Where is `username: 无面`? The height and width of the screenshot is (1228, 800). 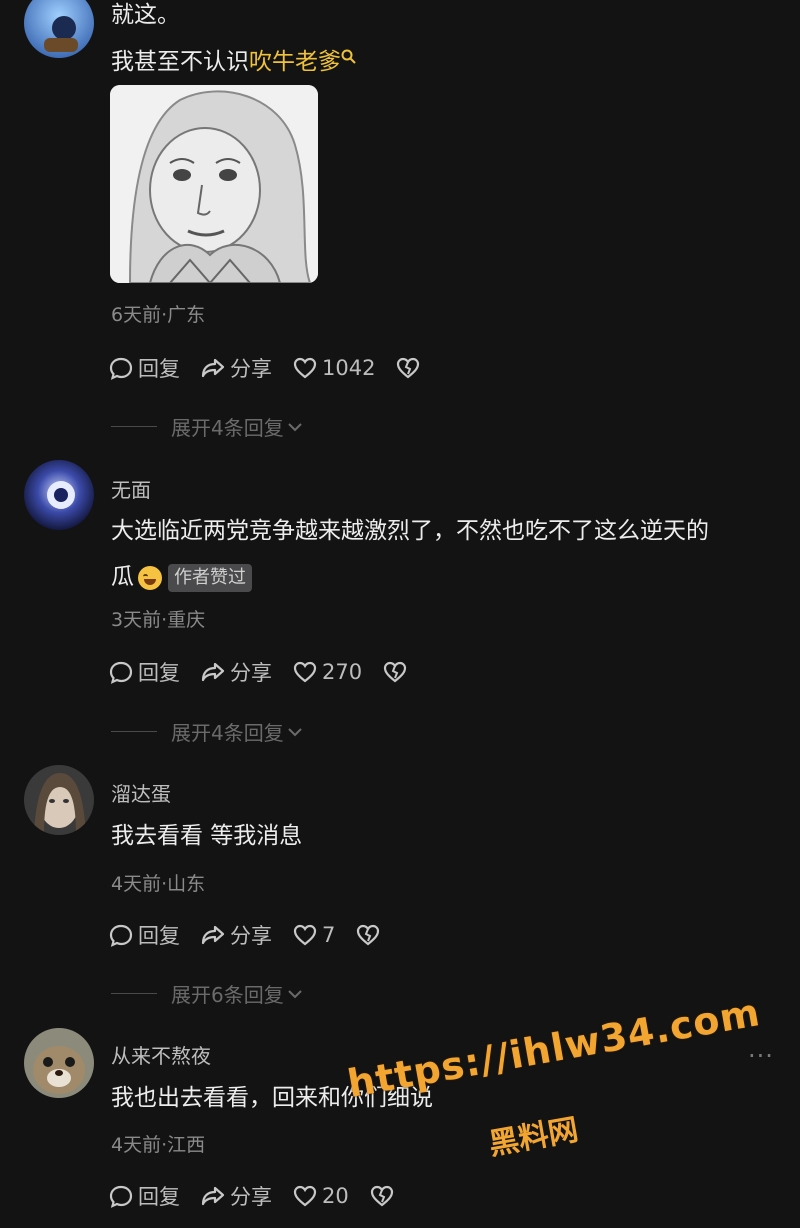 username: 无面 is located at coordinates (131, 488).